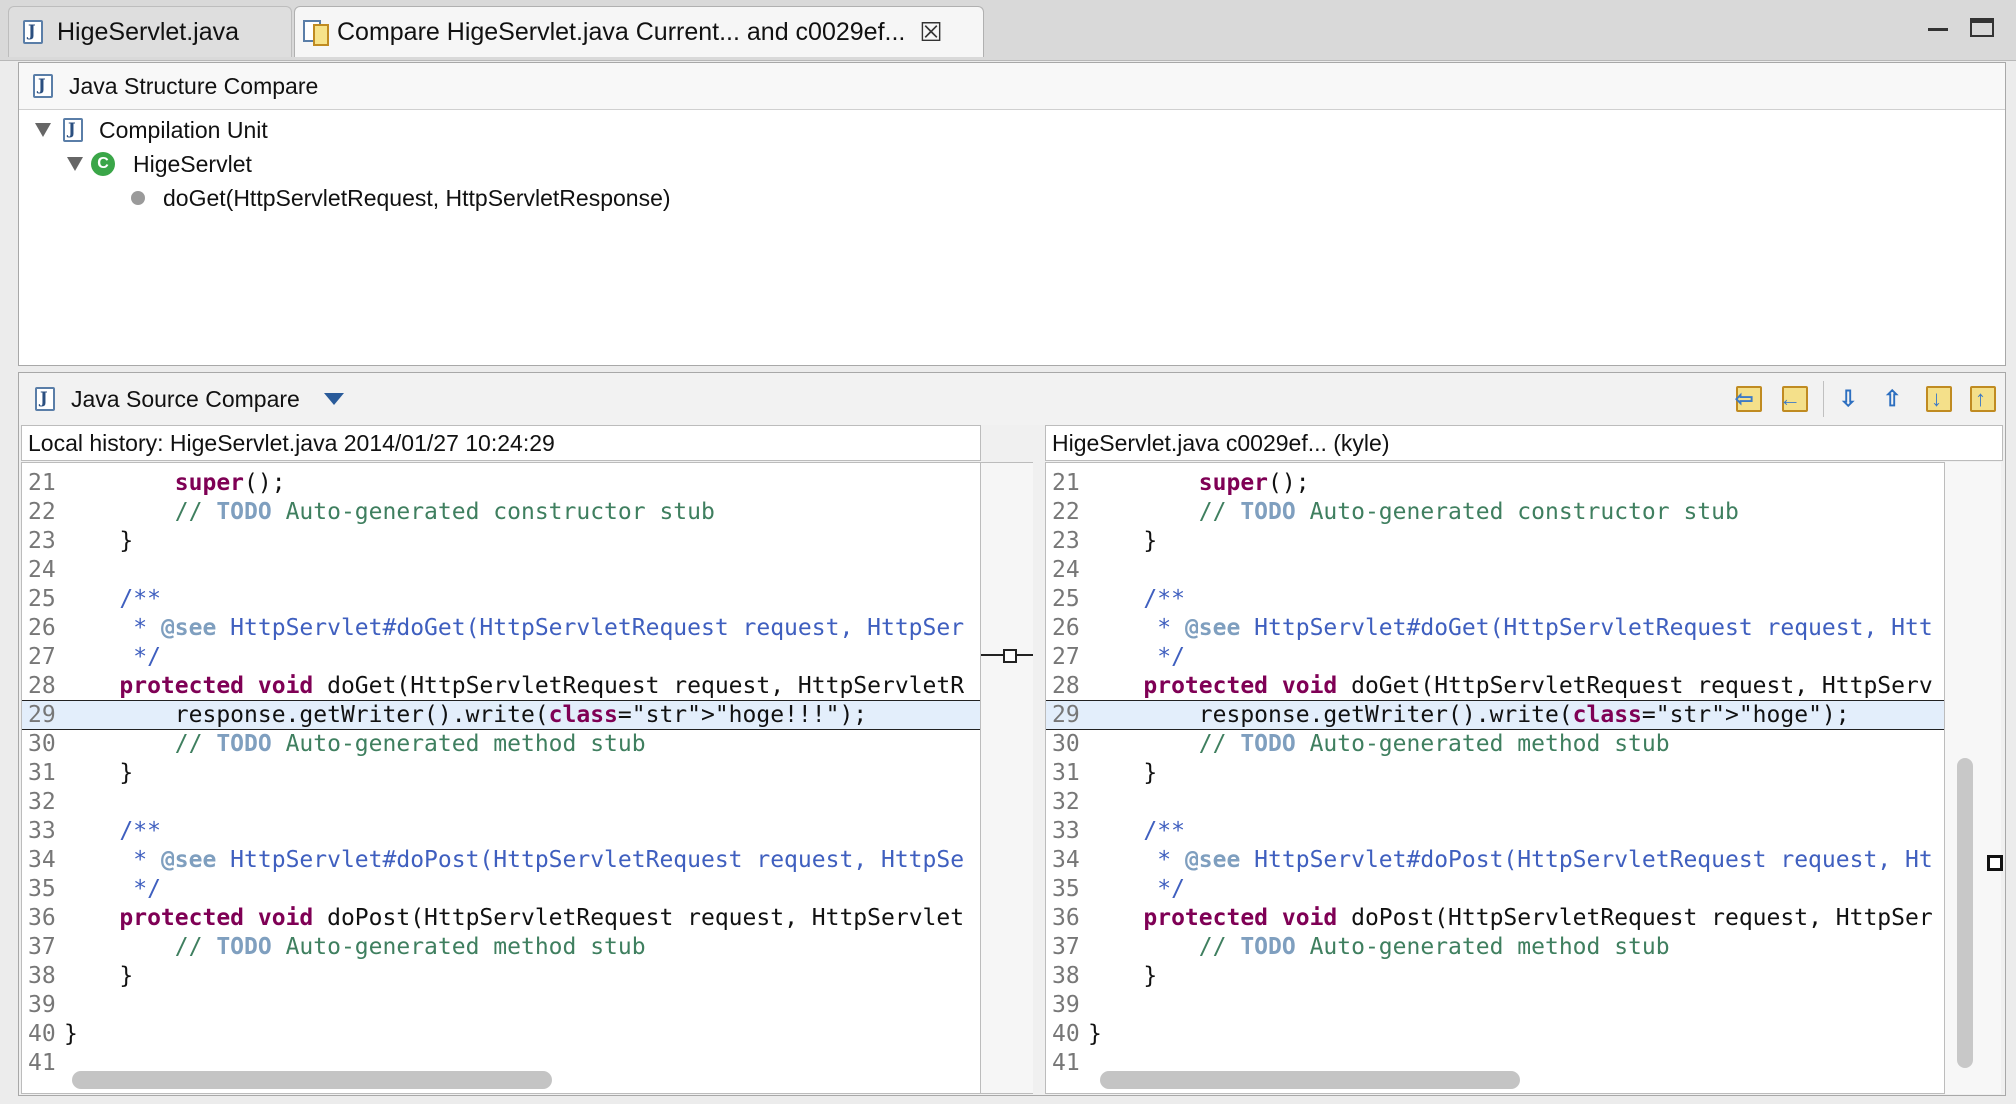 This screenshot has width=2016, height=1104. Describe the element at coordinates (151, 130) in the screenshot. I see `tree-item-compilation-unit: Compilation Unit` at that location.